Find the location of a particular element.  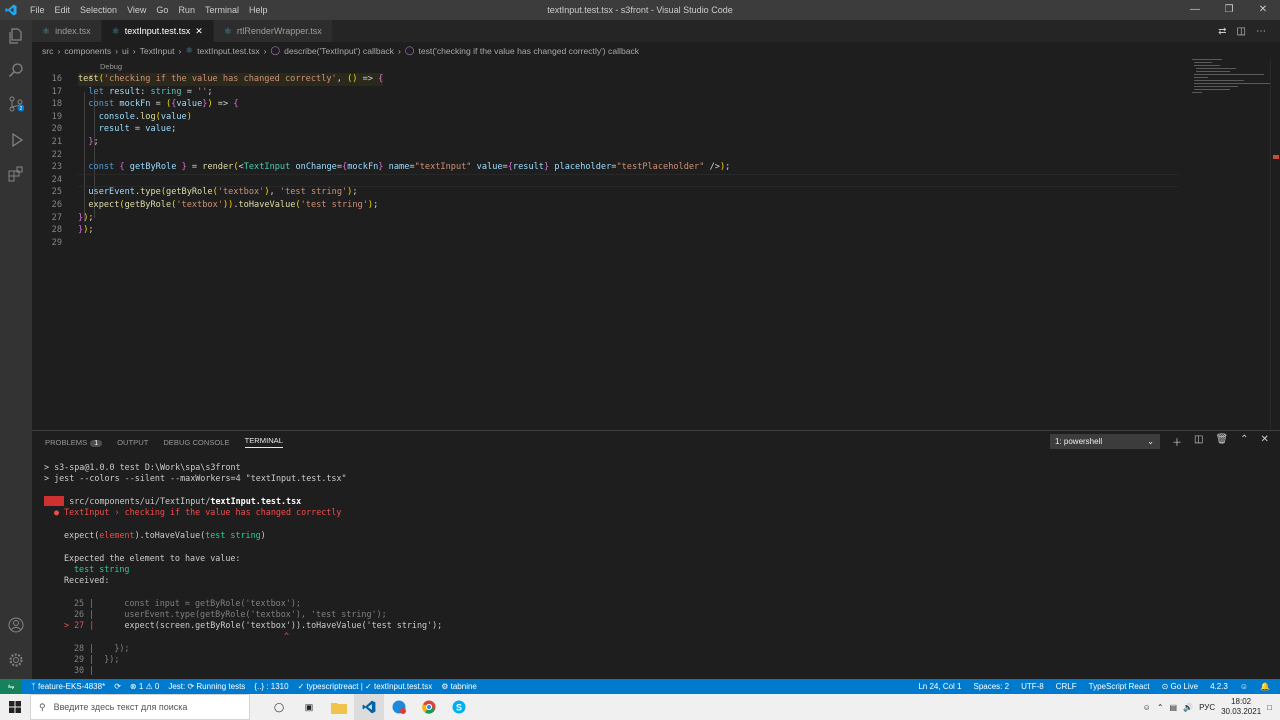

extensions-icon is located at coordinates (16, 174).